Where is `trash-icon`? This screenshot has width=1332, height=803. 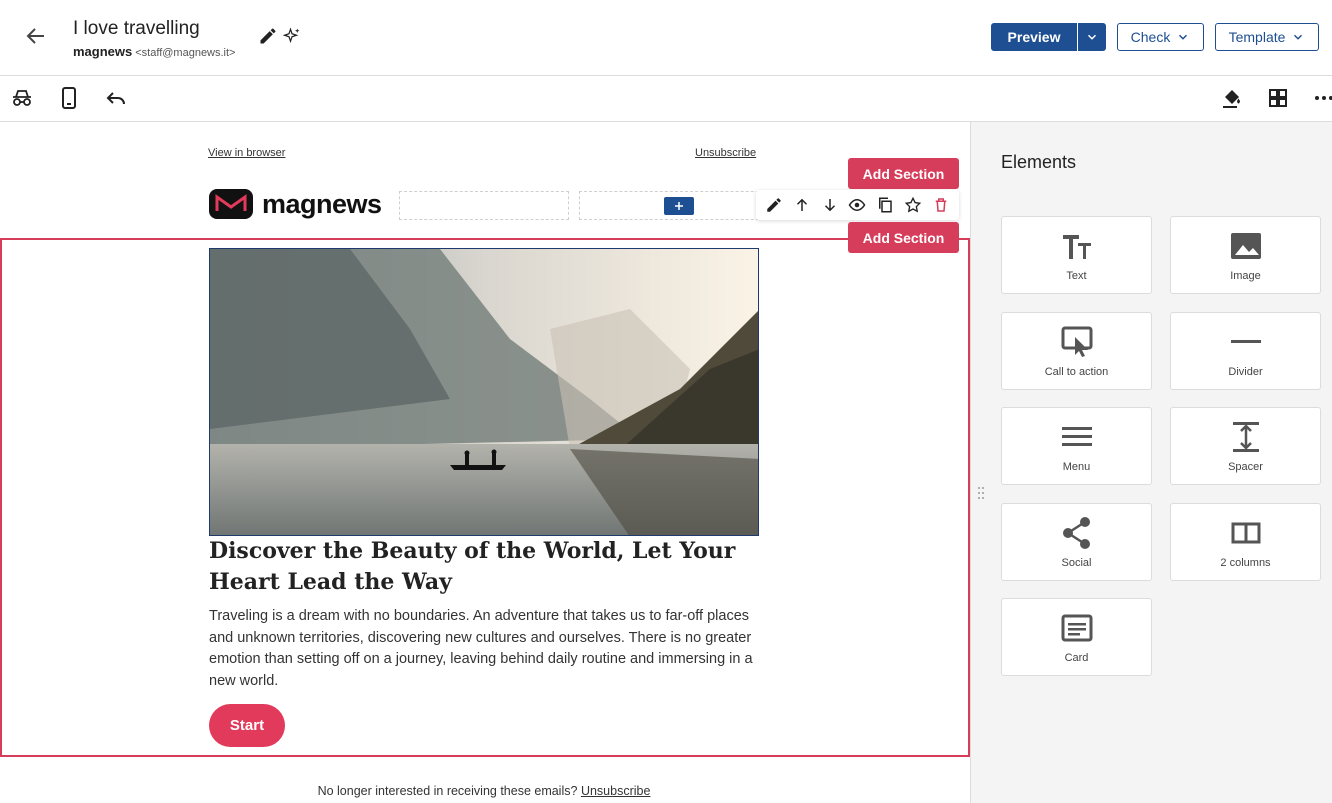 trash-icon is located at coordinates (941, 205).